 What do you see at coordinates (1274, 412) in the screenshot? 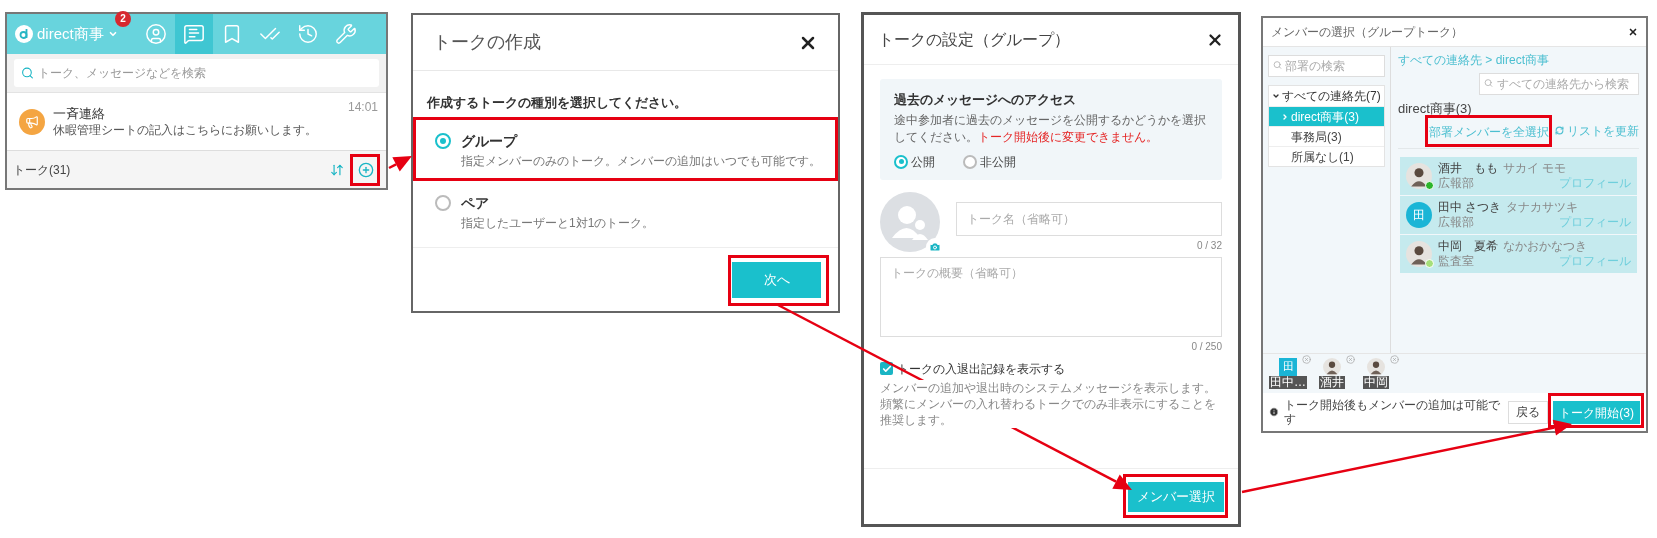
I see `info-icon` at bounding box center [1274, 412].